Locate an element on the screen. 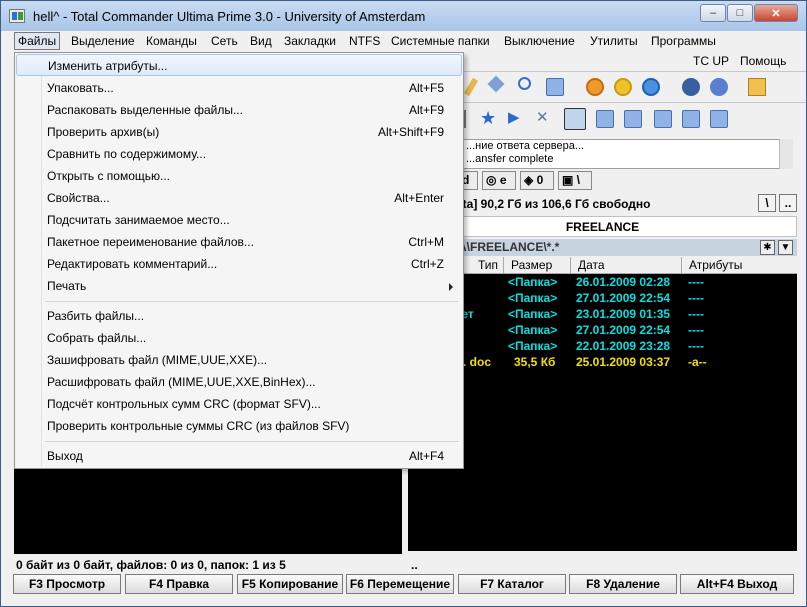 Image resolution: width=807 pixels, height=607 pixels. column-attributes: Атрибуты is located at coordinates (715, 265).